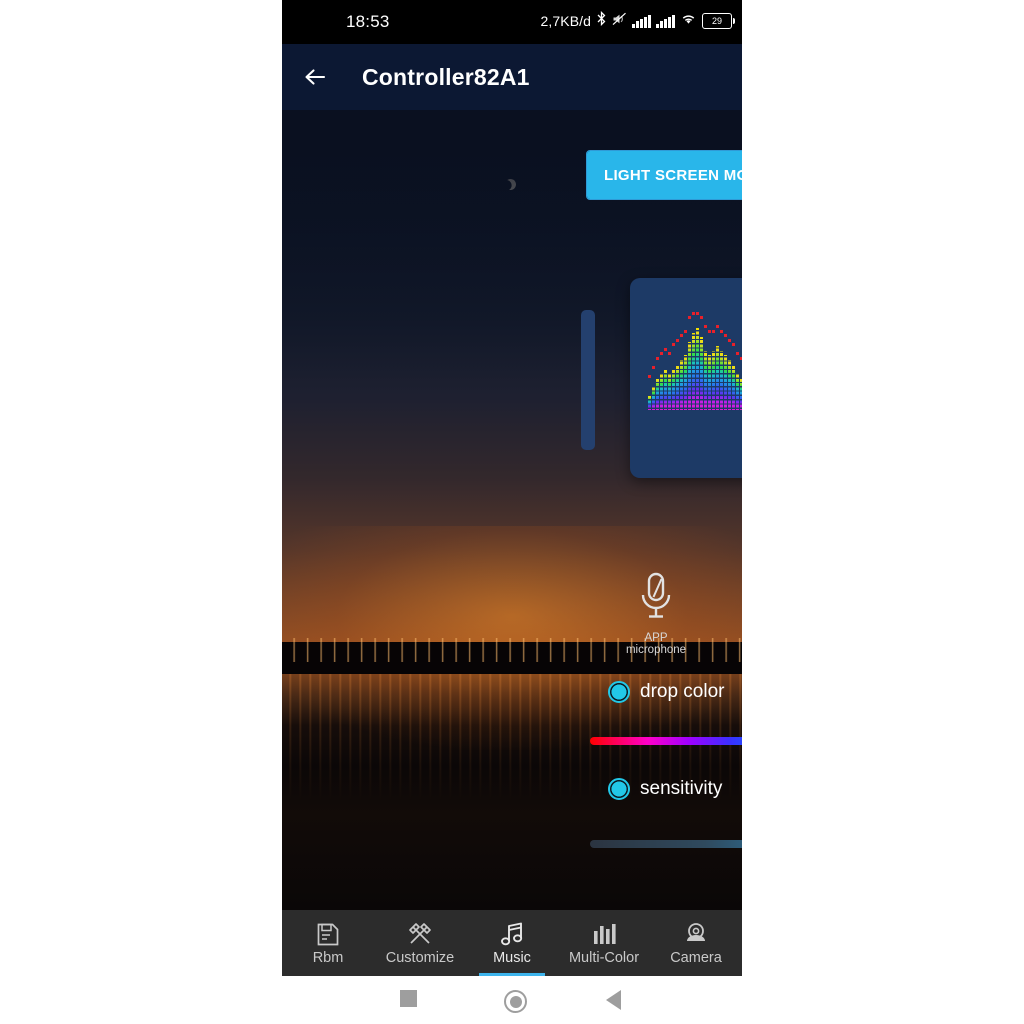 The width and height of the screenshot is (1024, 1024). Describe the element at coordinates (666, 844) in the screenshot. I see `sensitivity-slider` at that location.